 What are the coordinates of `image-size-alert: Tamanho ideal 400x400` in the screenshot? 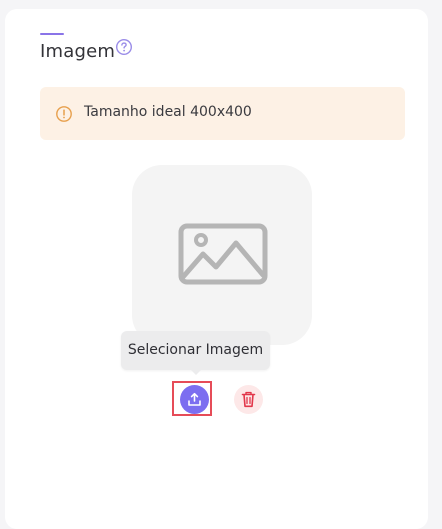 It's located at (222, 113).